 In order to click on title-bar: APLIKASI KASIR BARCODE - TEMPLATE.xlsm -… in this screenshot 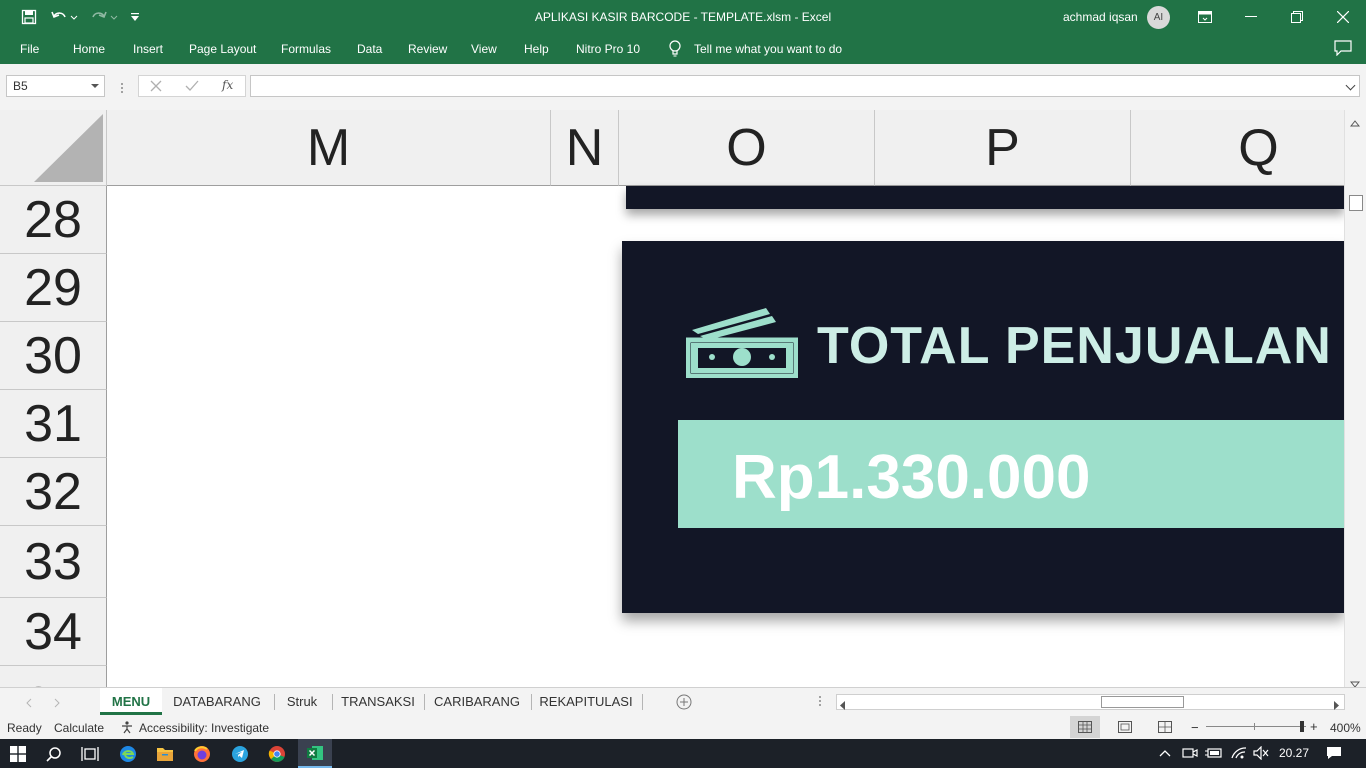, I will do `click(683, 17)`.